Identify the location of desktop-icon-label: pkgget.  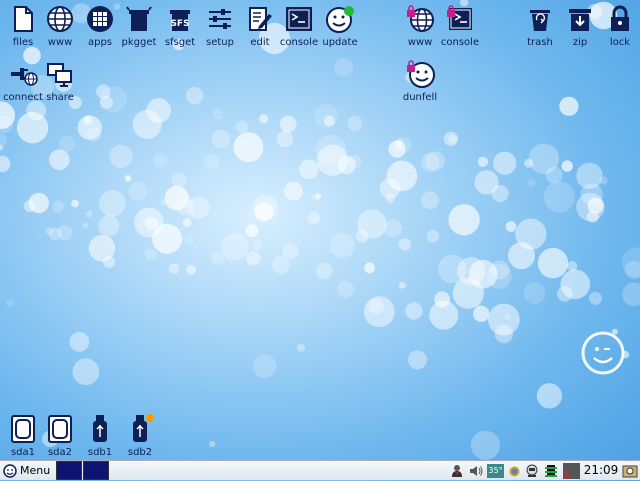
(139, 42).